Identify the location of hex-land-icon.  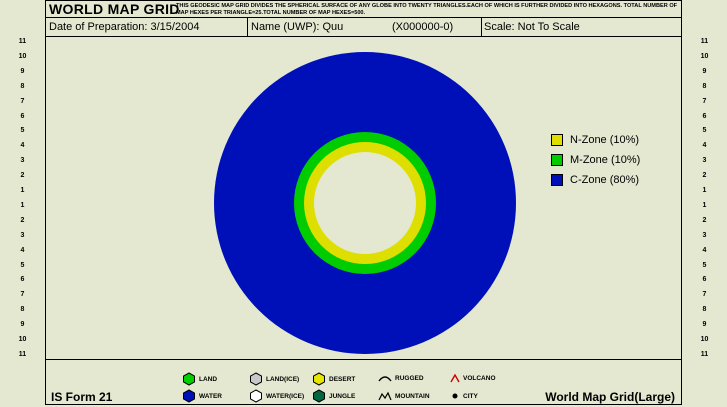
(189, 379).